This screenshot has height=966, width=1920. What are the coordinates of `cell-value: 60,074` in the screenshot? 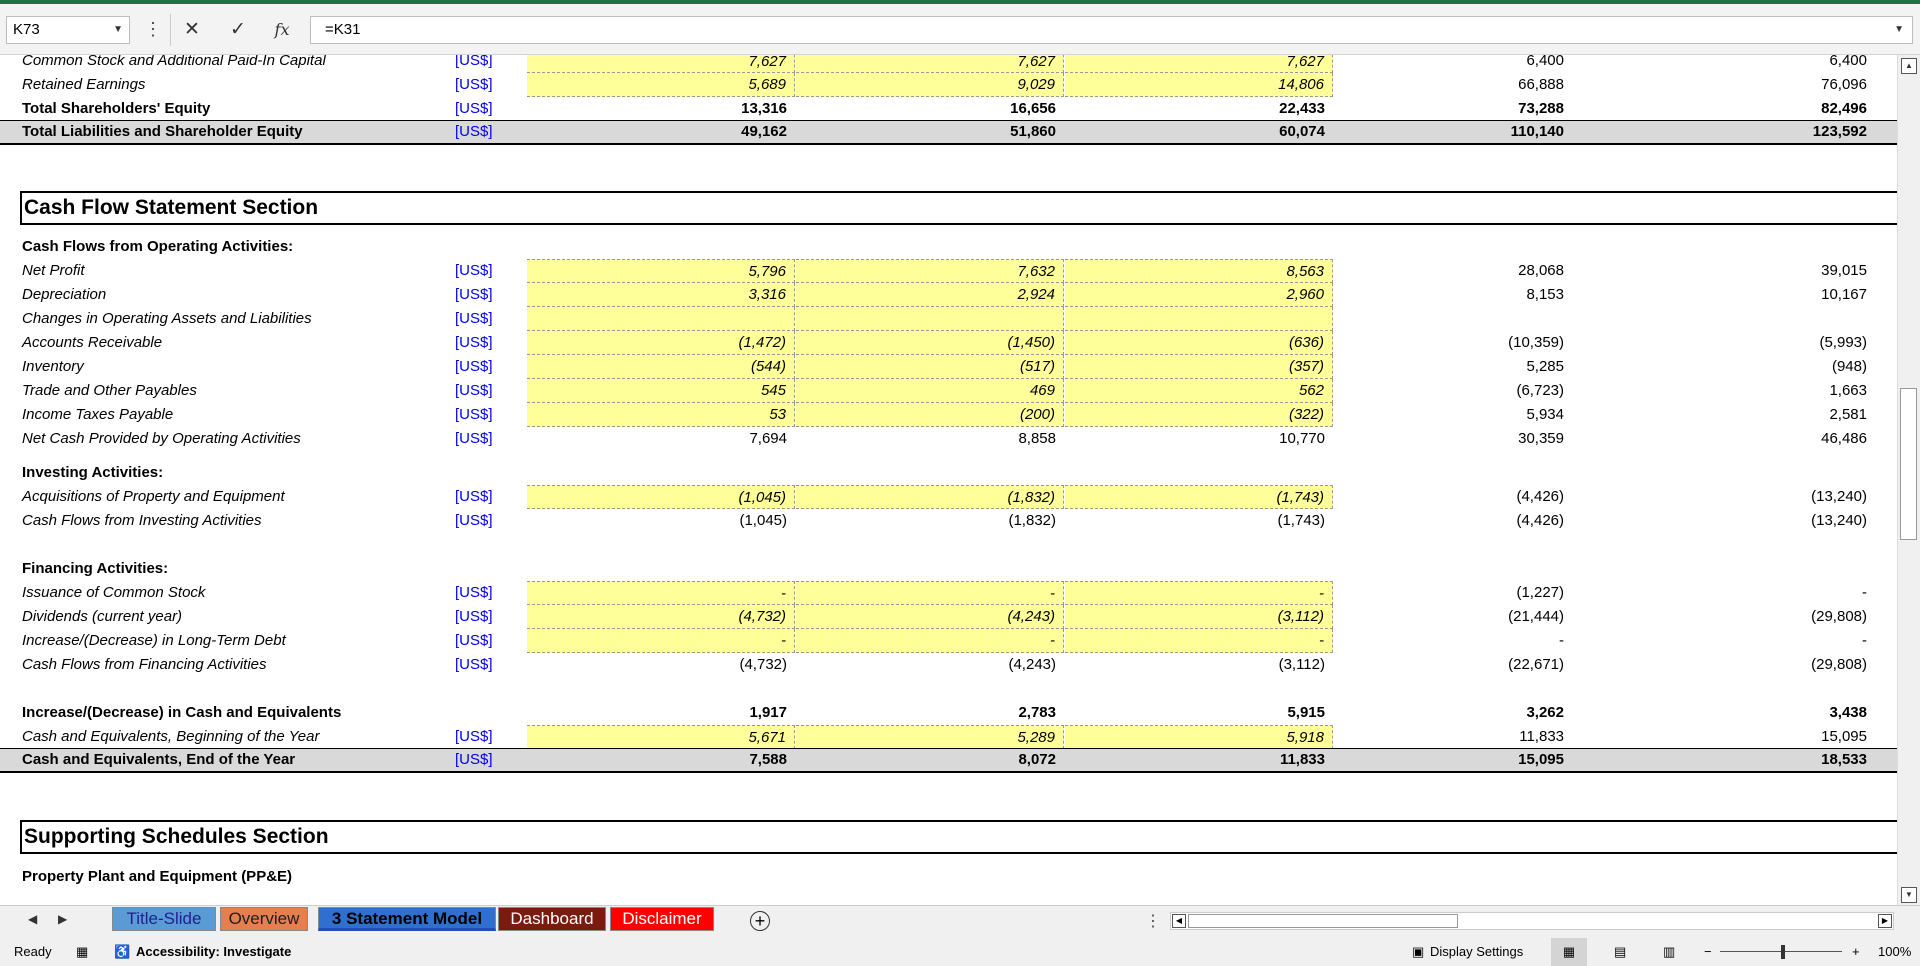 It's located at (1199, 132).